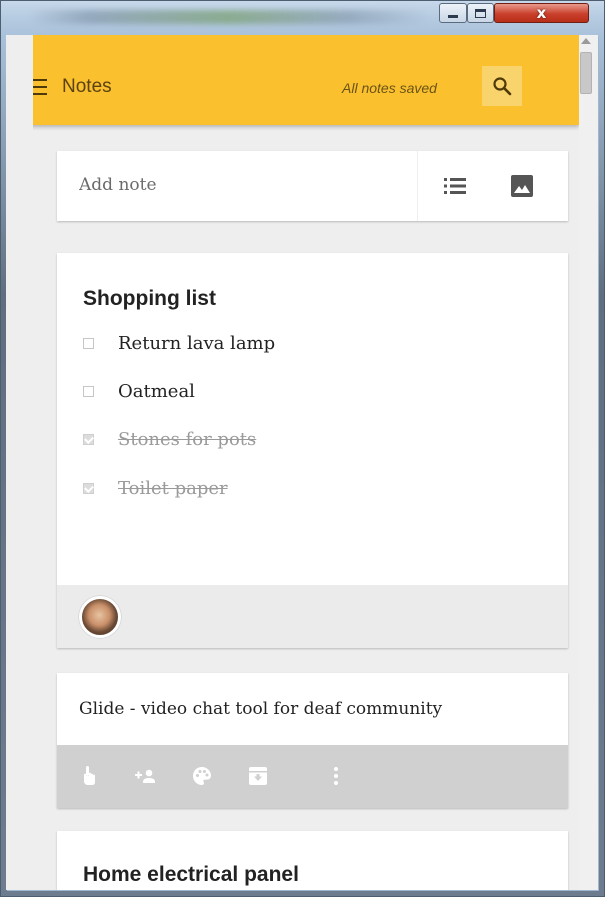  What do you see at coordinates (586, 73) in the screenshot?
I see `scrollbar-thumb` at bounding box center [586, 73].